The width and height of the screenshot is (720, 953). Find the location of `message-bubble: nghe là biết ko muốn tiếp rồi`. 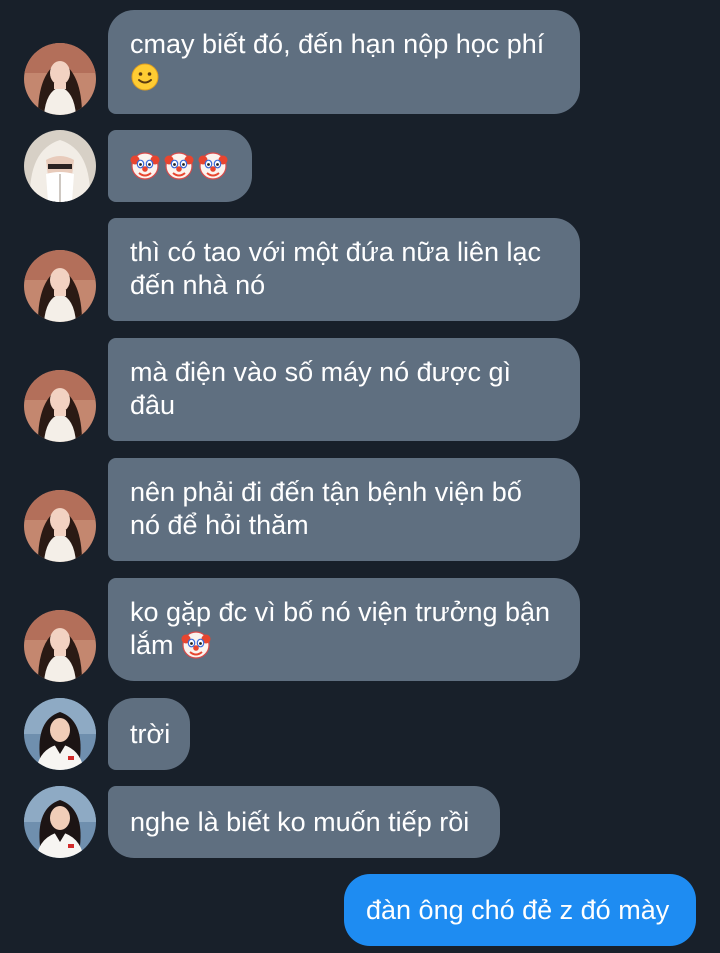

message-bubble: nghe là biết ko muốn tiếp rồi is located at coordinates (304, 822).